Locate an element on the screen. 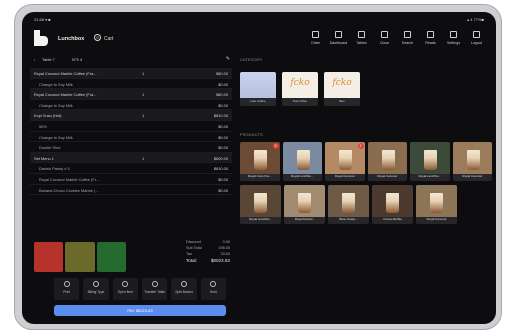 Image resolution: width=507 pixels, height=336 pixels. total-value: 33.63 is located at coordinates (225, 254).